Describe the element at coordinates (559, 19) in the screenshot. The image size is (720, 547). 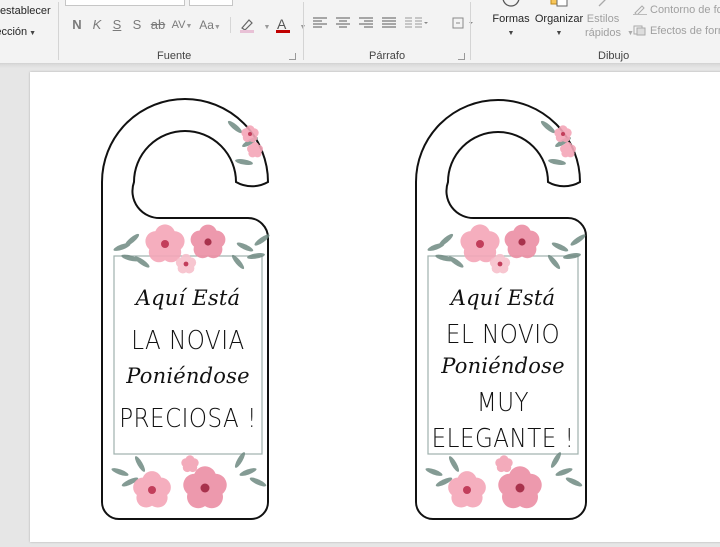
I see `arrange-label: Organizar` at that location.